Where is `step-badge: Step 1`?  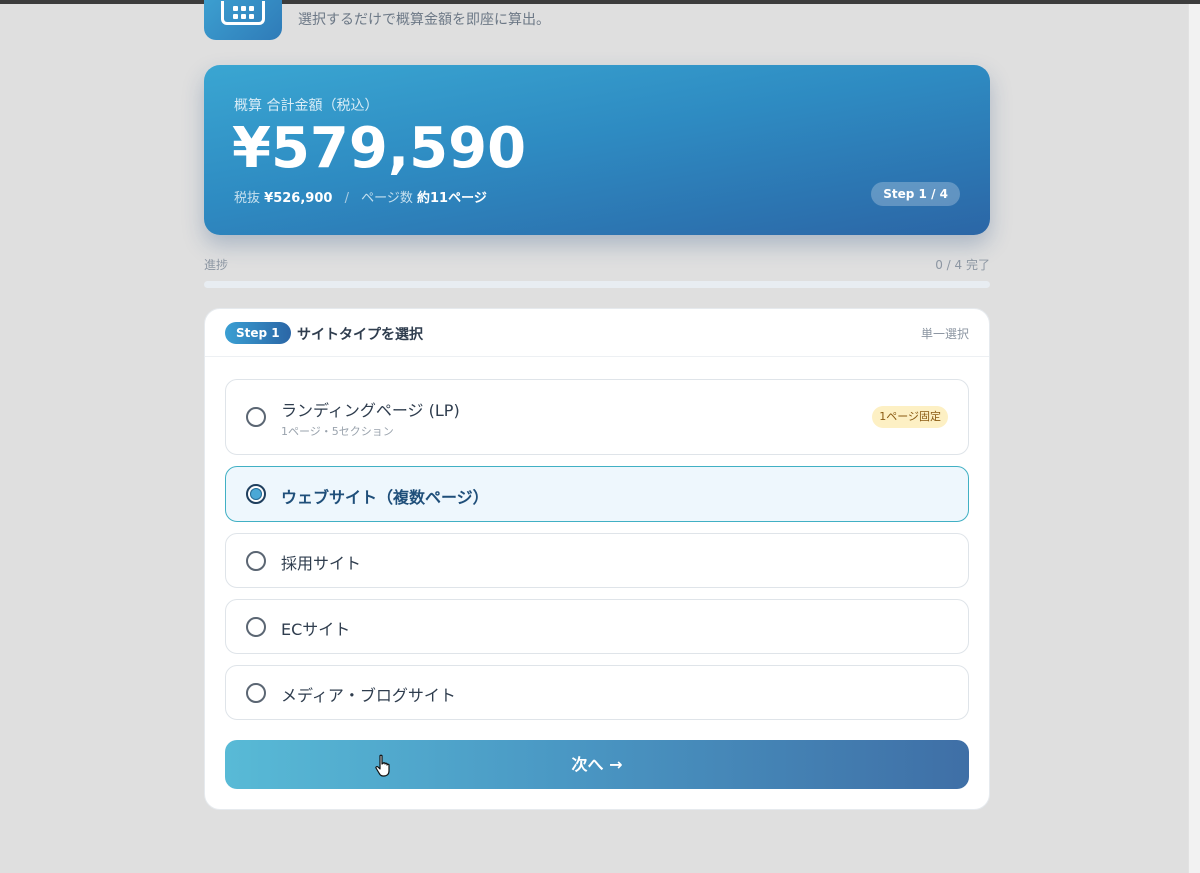
step-badge: Step 1 is located at coordinates (258, 333).